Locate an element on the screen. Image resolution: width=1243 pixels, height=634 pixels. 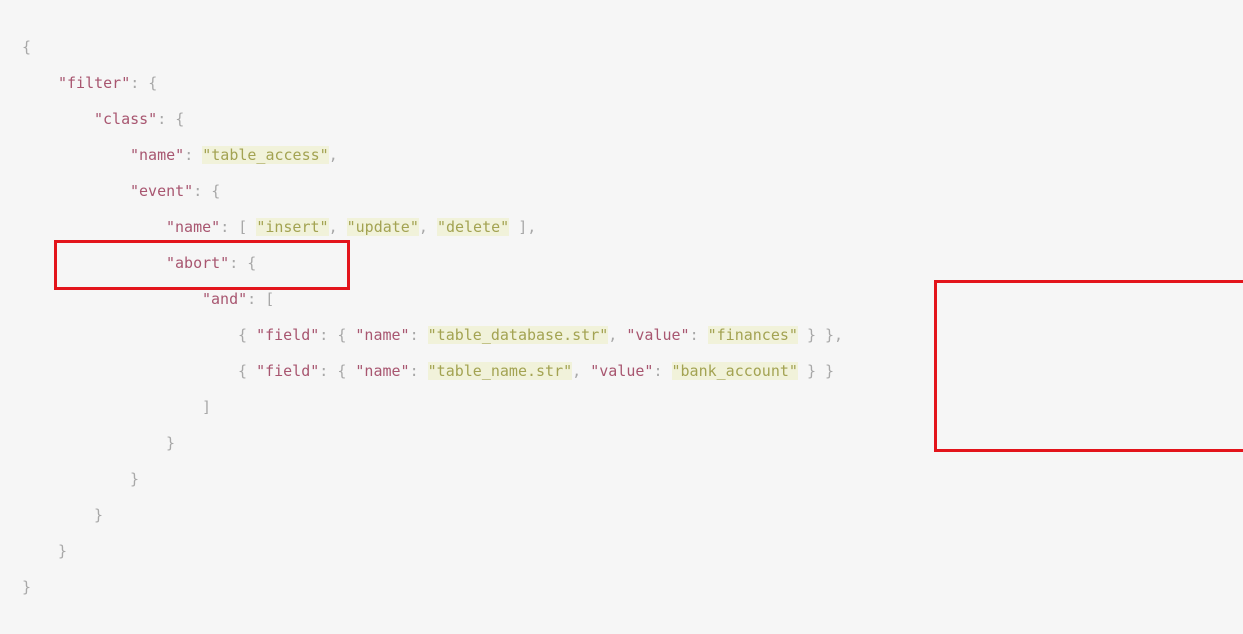
code-line: { is located at coordinates (26, 47).